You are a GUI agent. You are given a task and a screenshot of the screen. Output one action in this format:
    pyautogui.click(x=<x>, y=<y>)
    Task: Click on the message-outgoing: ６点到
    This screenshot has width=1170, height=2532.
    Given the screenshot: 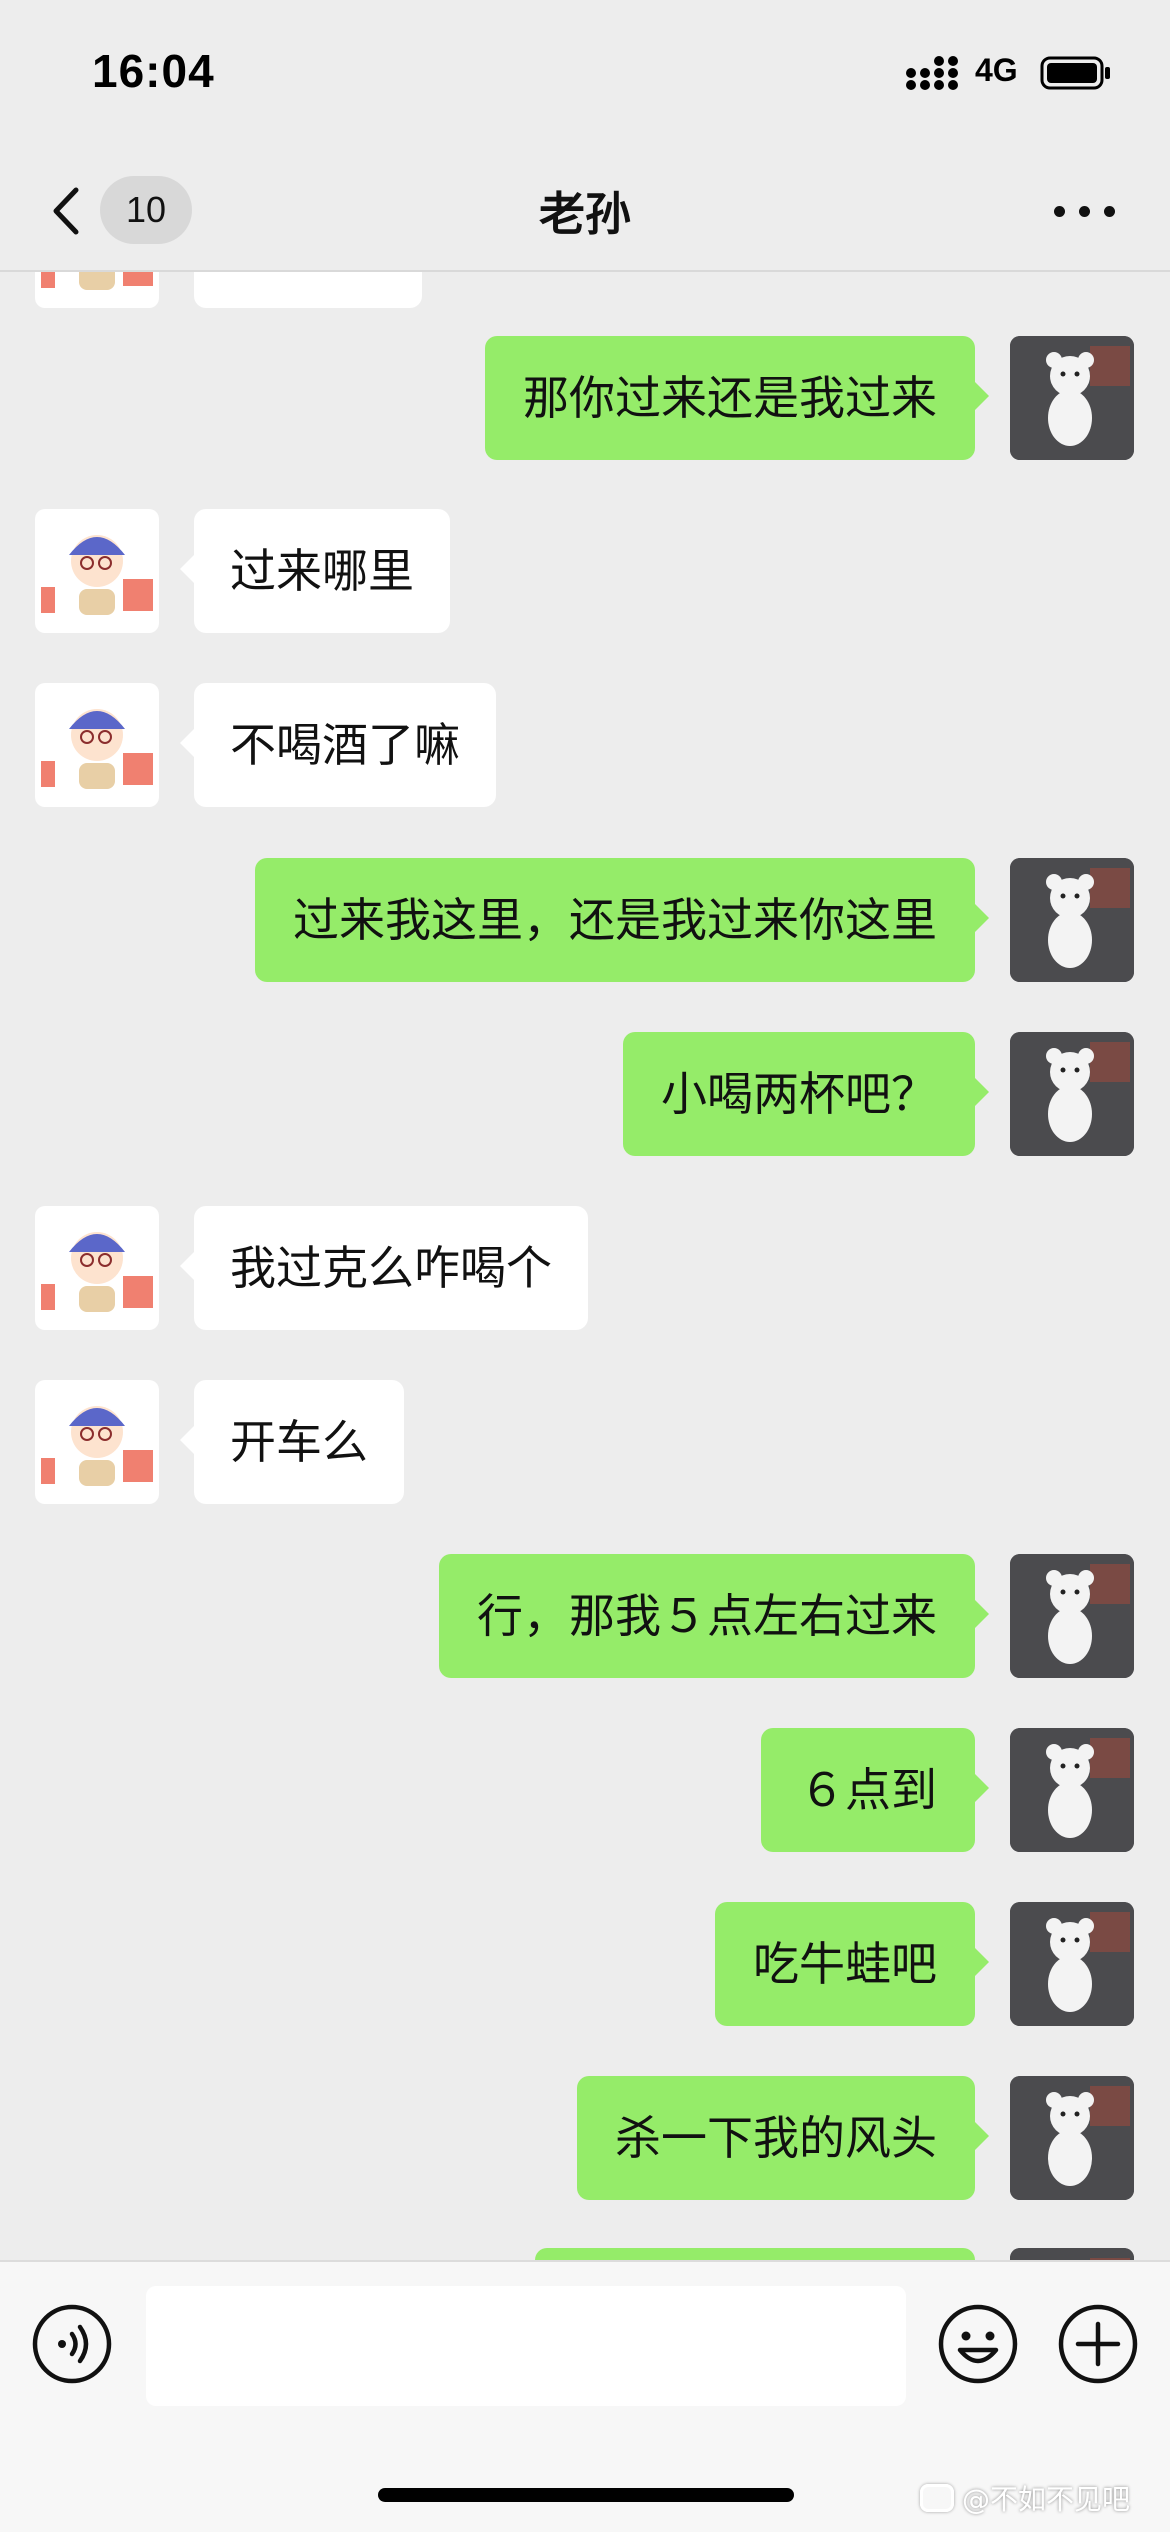 What is the action you would take?
    pyautogui.click(x=585, y=1790)
    